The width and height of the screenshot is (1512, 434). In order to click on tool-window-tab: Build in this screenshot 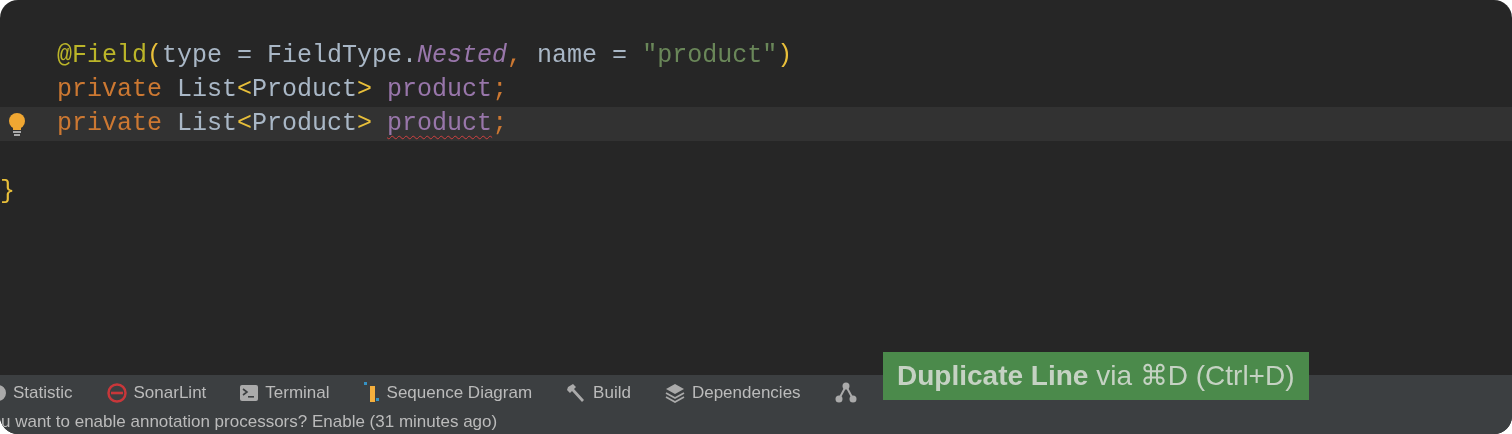, I will do `click(612, 392)`.